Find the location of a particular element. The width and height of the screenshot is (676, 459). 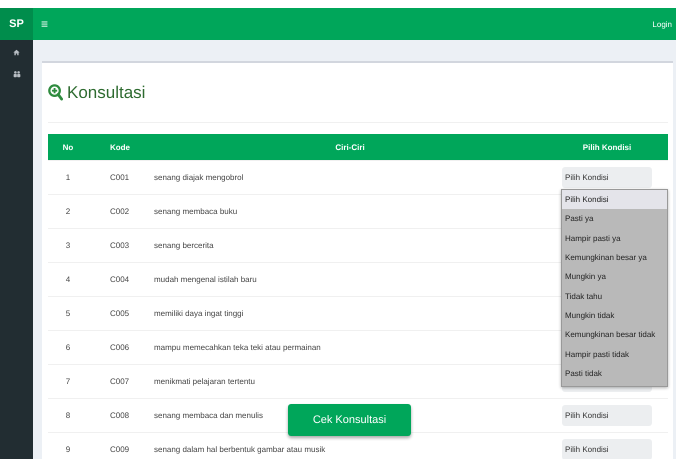

table-cell-text: C001 is located at coordinates (119, 177).